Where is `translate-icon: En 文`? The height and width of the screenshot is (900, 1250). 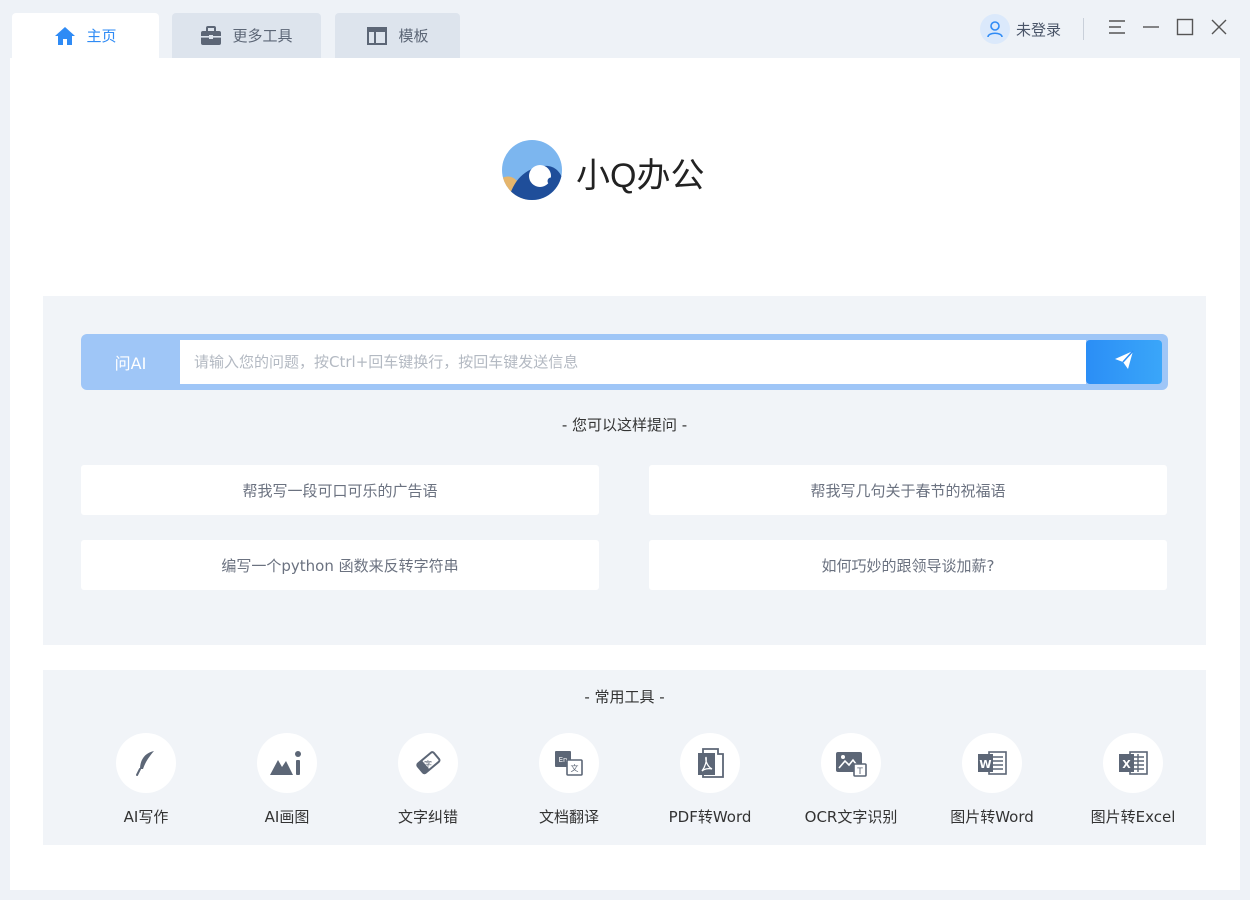
translate-icon: En 文 is located at coordinates (569, 763).